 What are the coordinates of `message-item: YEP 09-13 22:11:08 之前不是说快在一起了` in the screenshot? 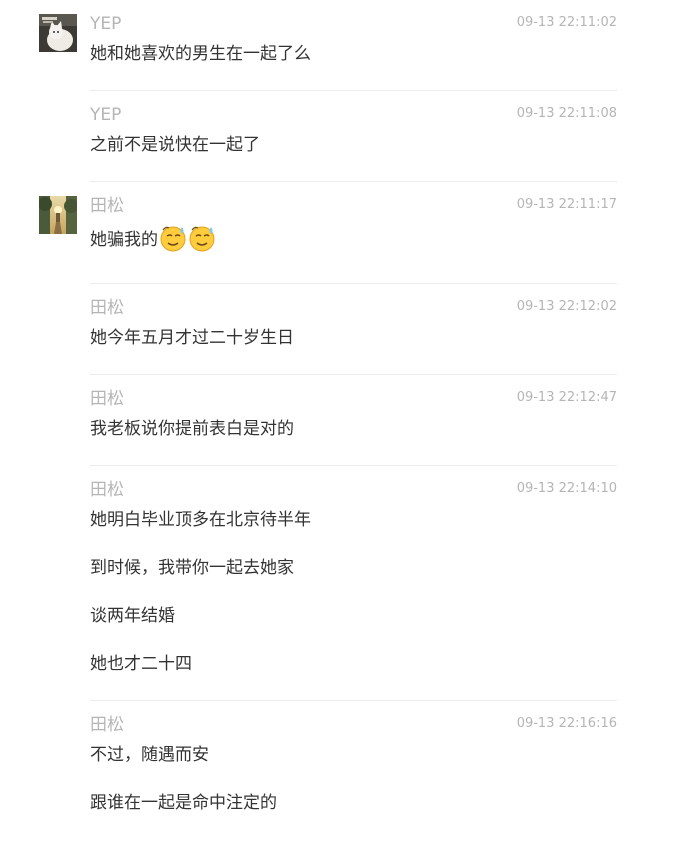 It's located at (353, 136).